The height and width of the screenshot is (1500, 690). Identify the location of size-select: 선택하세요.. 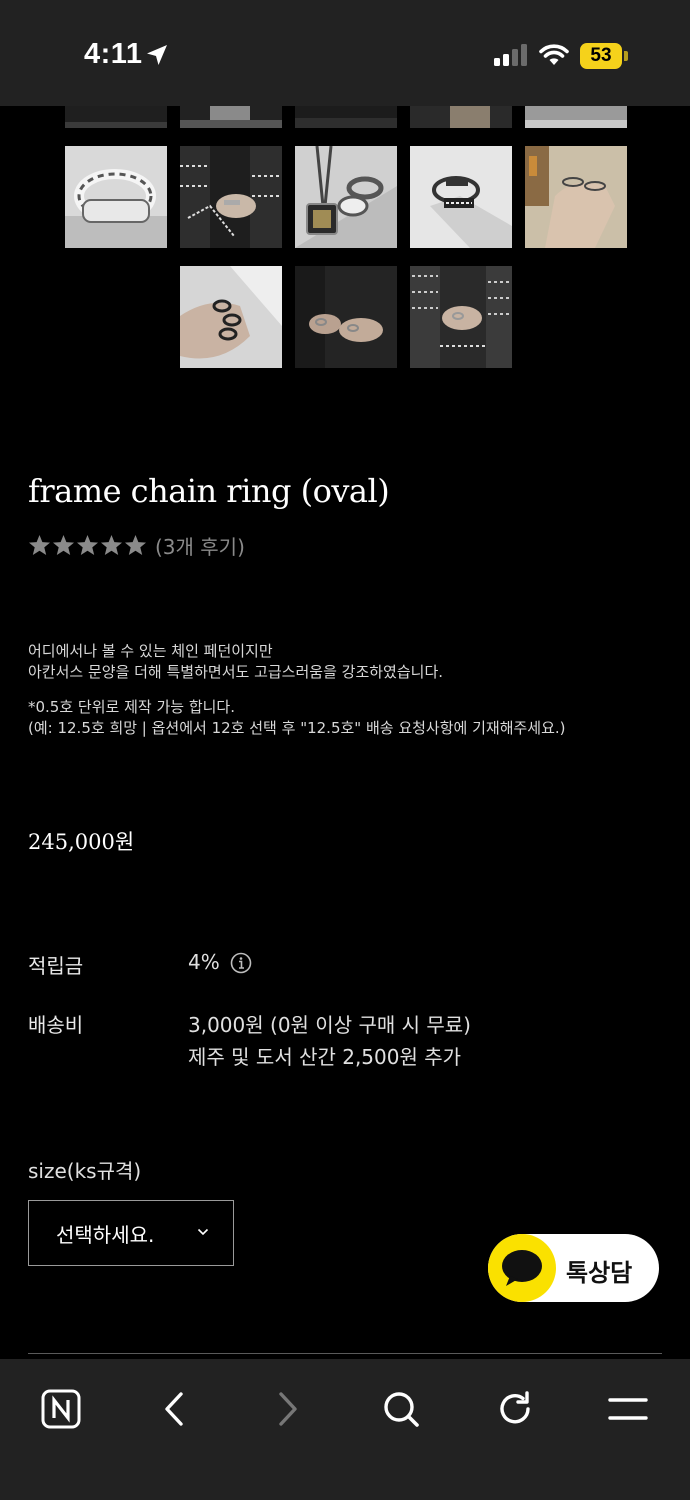
(131, 1233).